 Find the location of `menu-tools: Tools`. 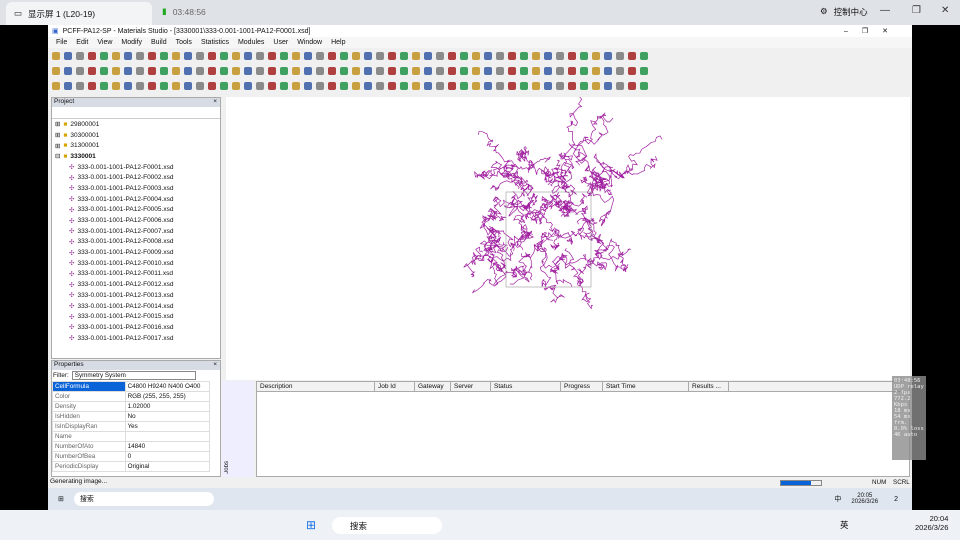

menu-tools: Tools is located at coordinates (184, 42).